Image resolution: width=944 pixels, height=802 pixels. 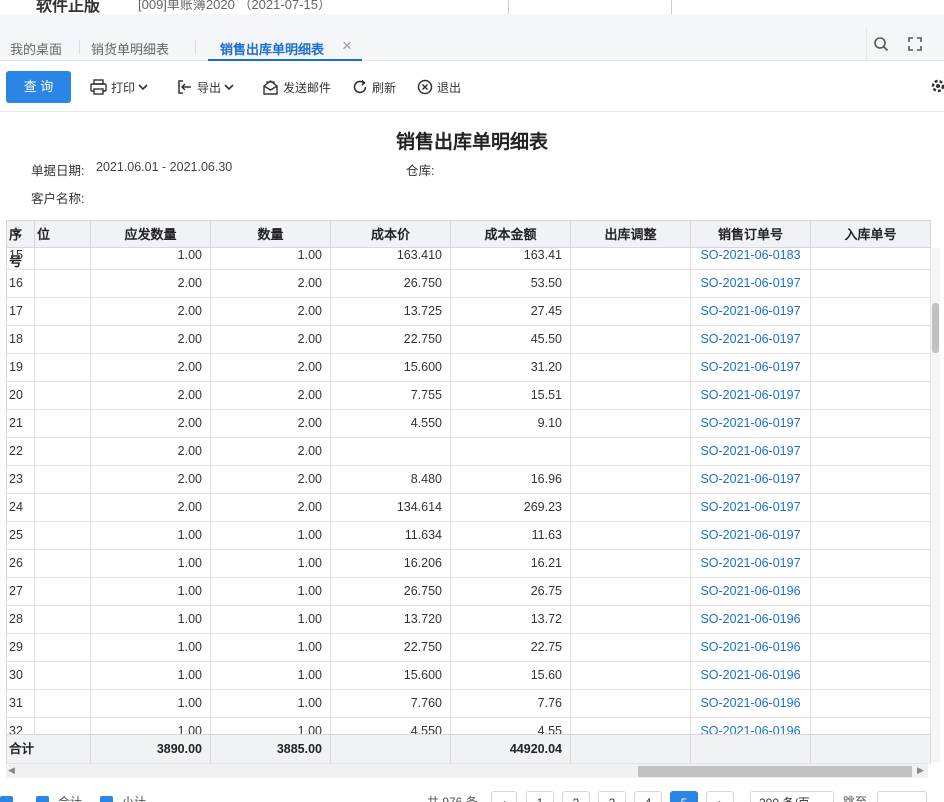 I want to click on column-header-outbound-adjust: 出库调整, so click(x=631, y=234).